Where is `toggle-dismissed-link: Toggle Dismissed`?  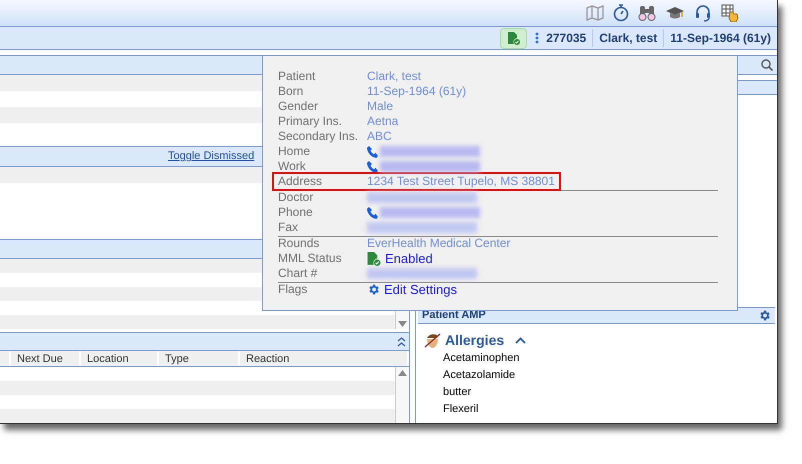
toggle-dismissed-link: Toggle Dismissed is located at coordinates (211, 156).